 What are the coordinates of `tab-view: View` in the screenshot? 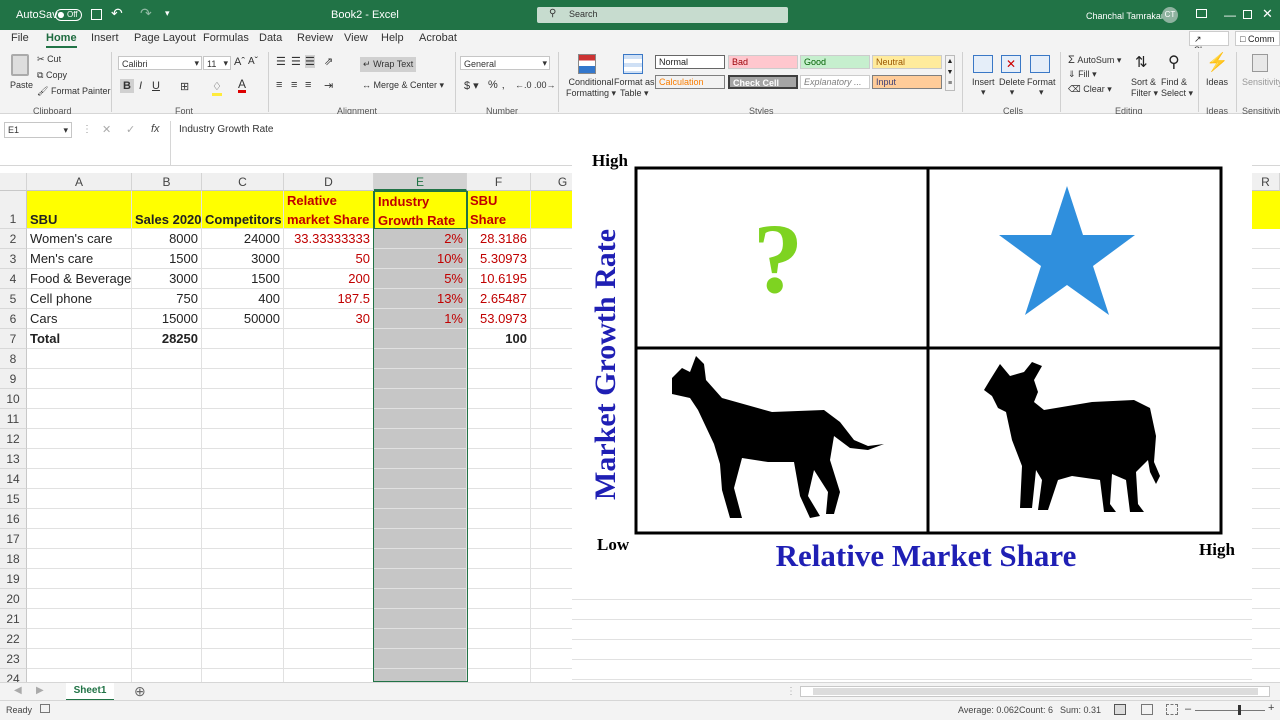 It's located at (356, 38).